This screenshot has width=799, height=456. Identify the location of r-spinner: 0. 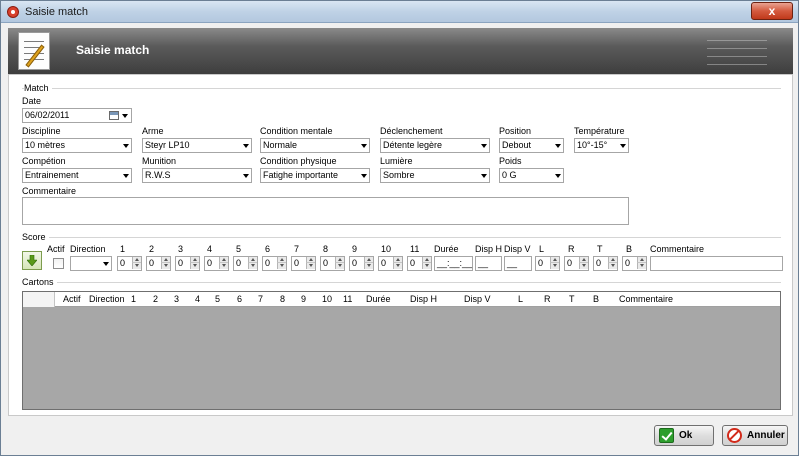
(576, 263).